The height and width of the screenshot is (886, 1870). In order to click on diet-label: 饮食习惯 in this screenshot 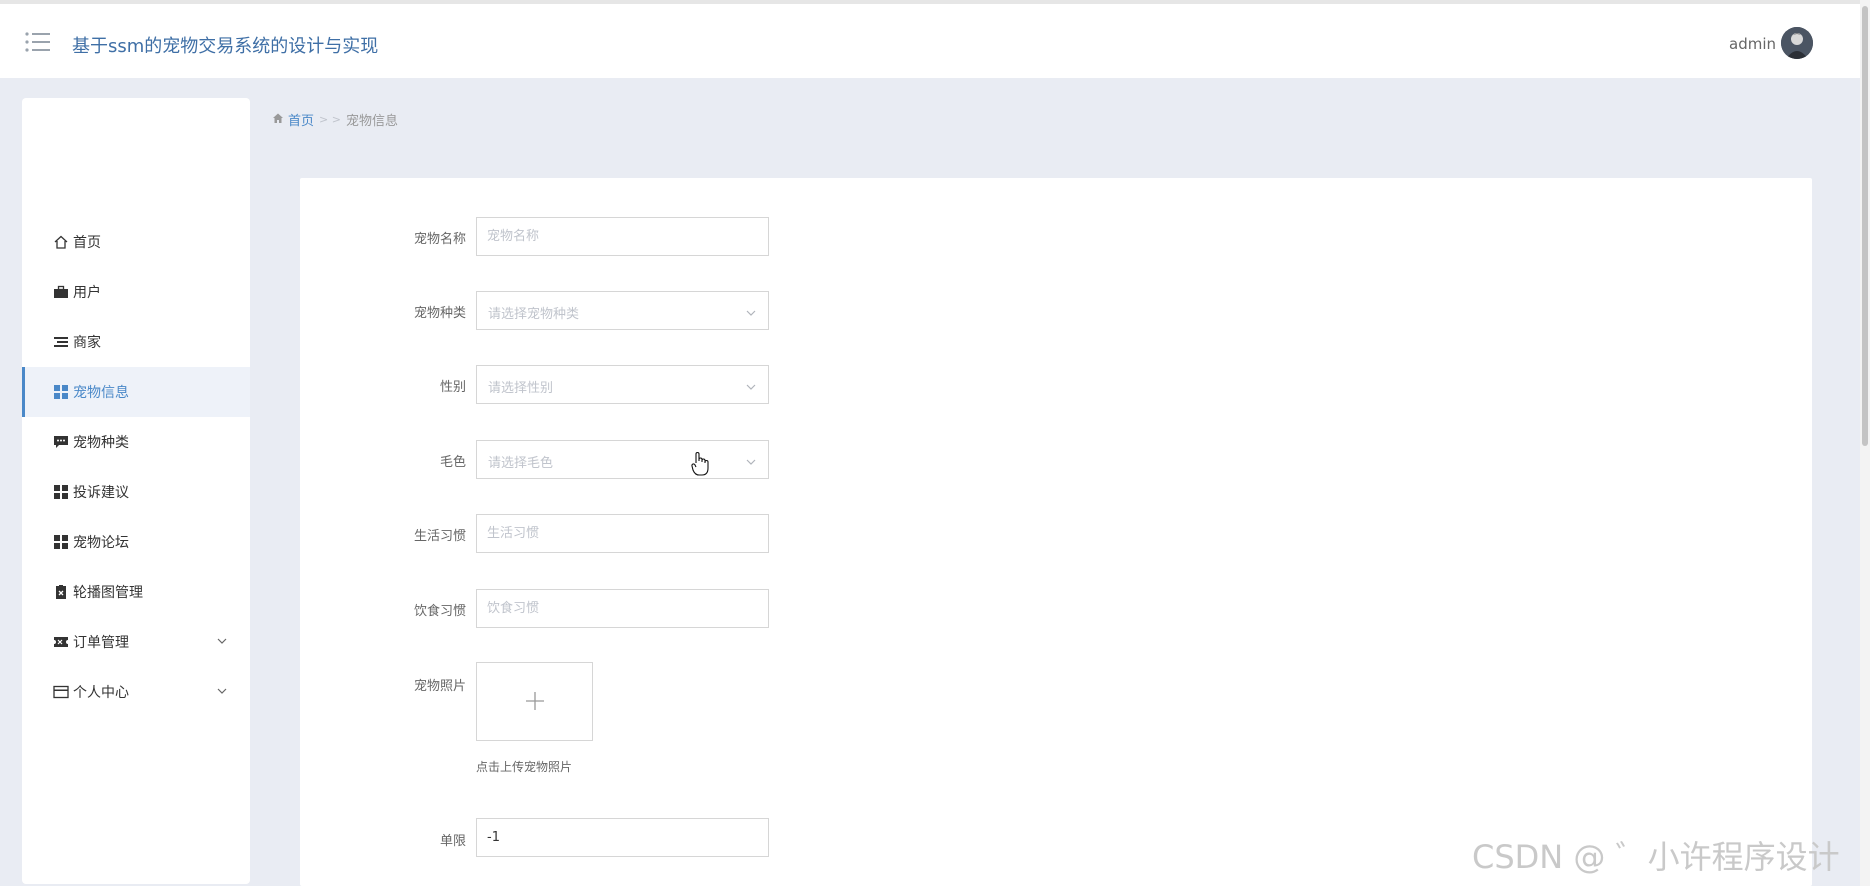, I will do `click(439, 611)`.